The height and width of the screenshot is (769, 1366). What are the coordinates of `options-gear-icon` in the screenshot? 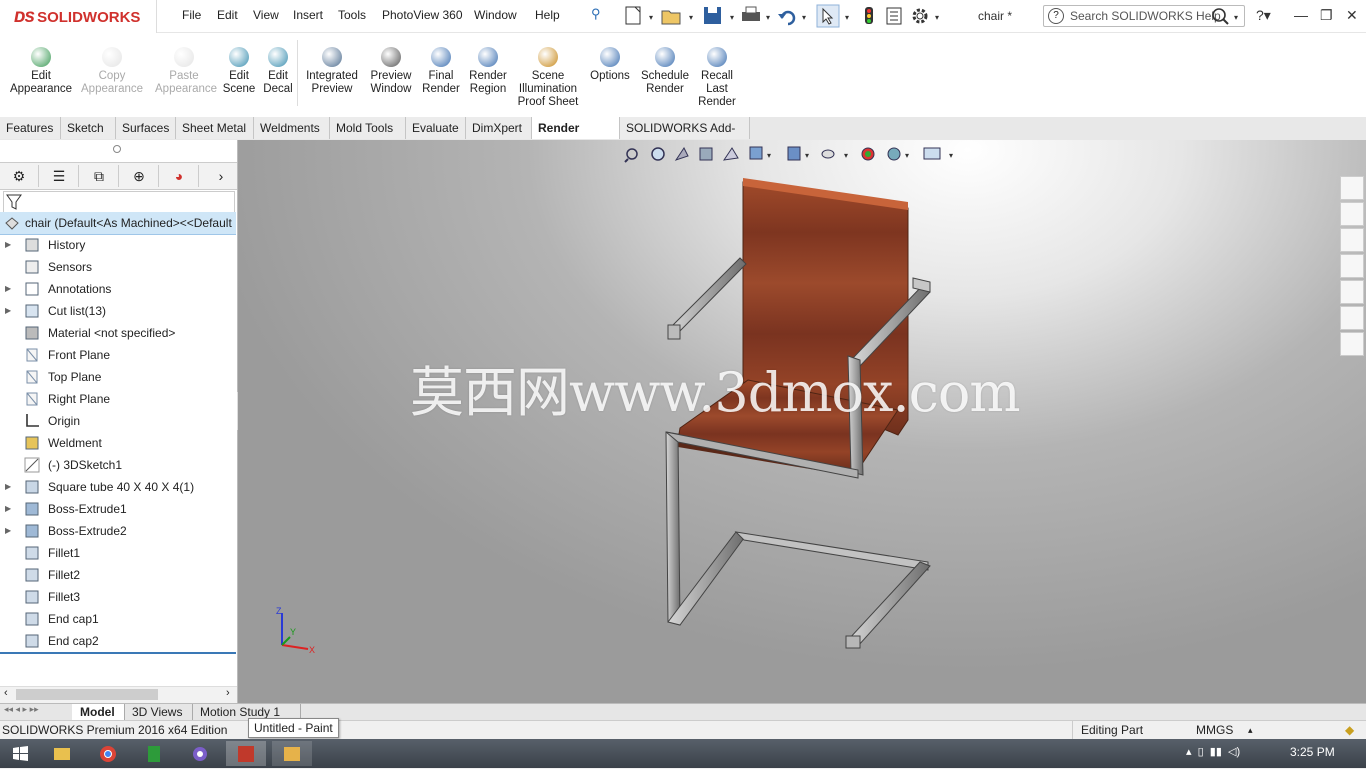 It's located at (920, 16).